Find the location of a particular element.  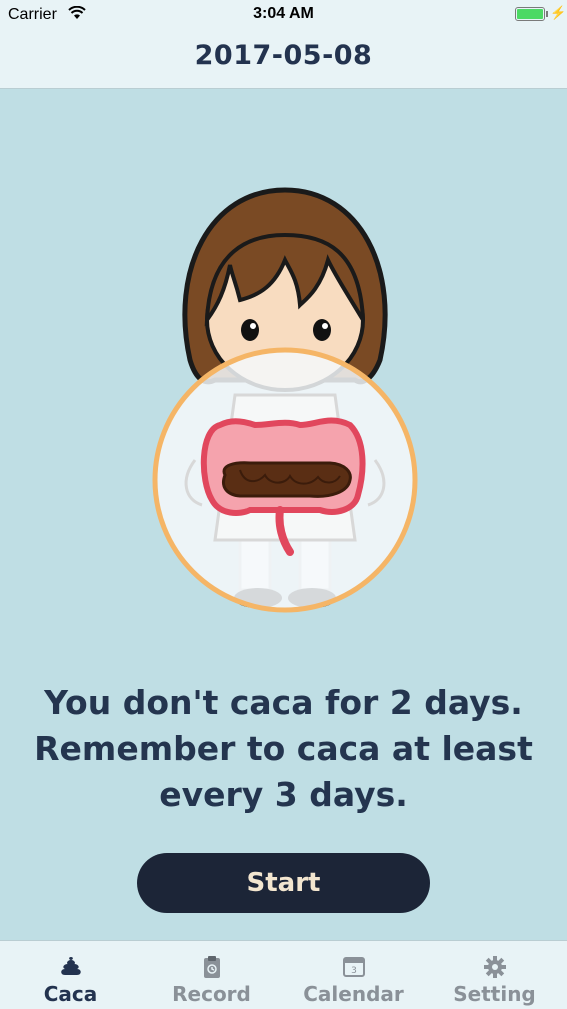

tab-bar: Caca Record 3 Calendar Setting is located at coordinates (283, 974).